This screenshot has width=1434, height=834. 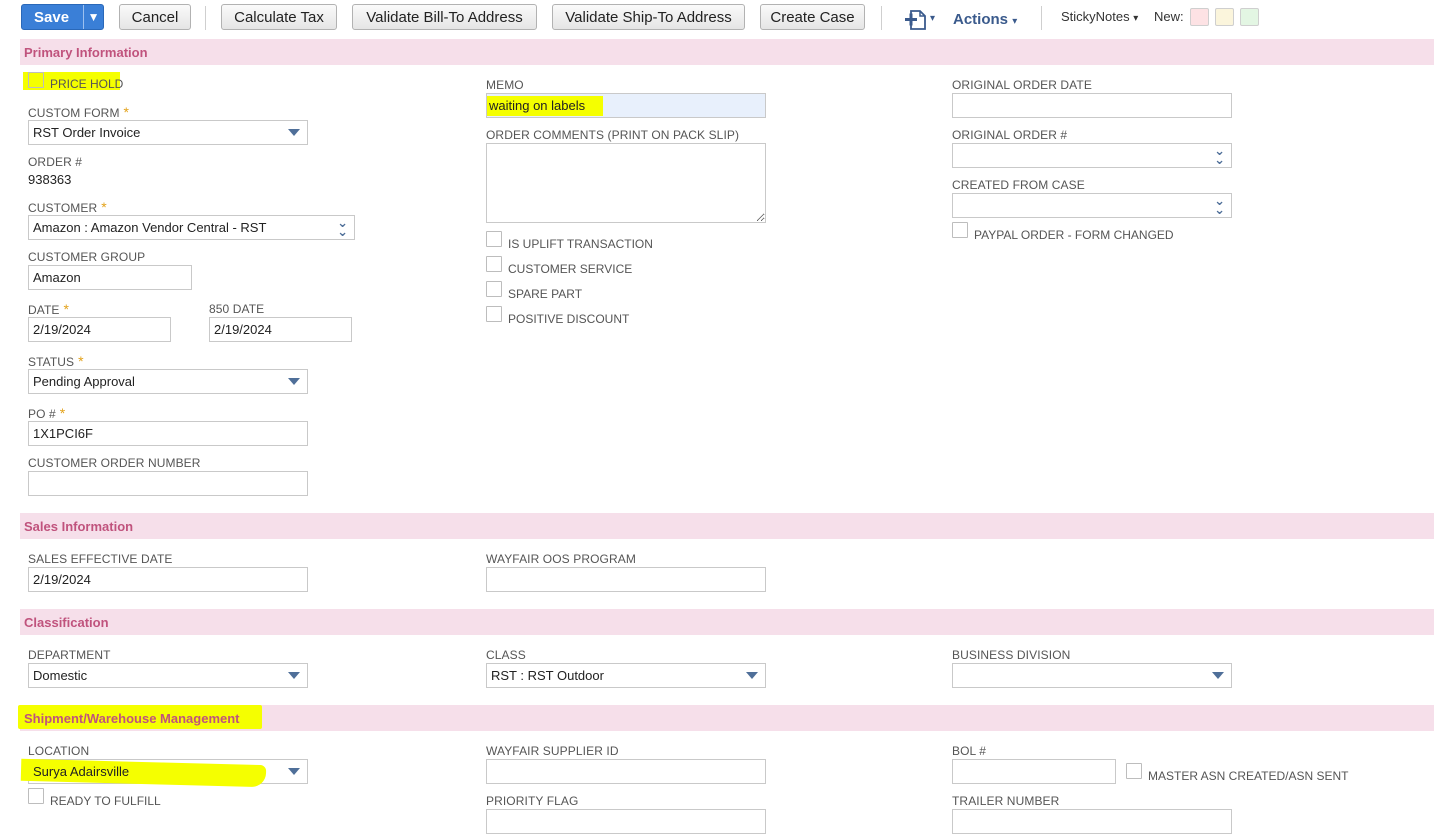 I want to click on department-label: DEPARTMENT, so click(x=69, y=655).